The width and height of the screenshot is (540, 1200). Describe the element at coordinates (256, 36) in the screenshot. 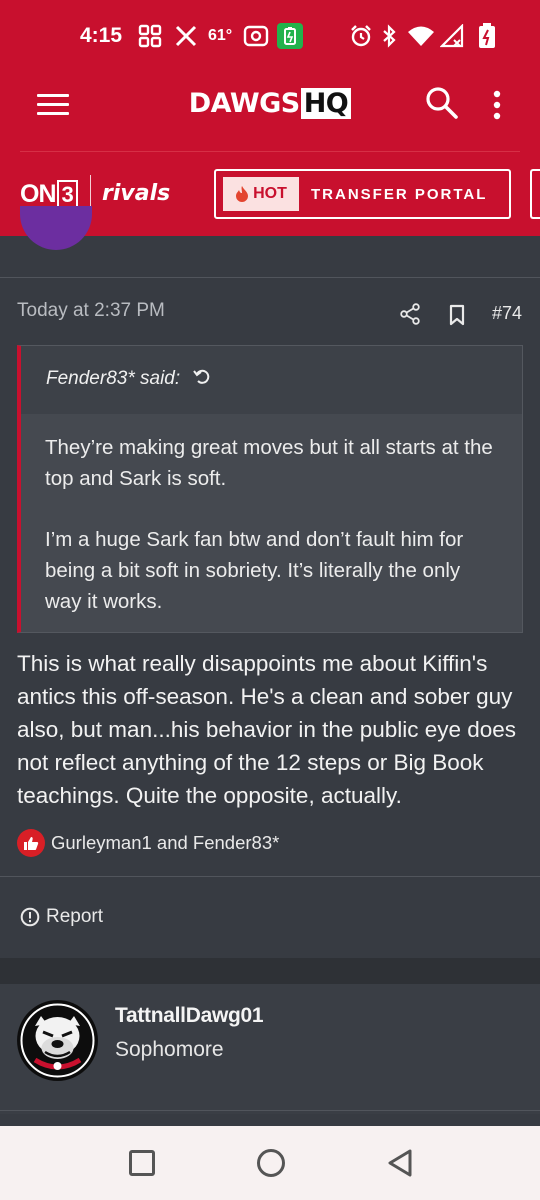

I see `radio-icon` at that location.